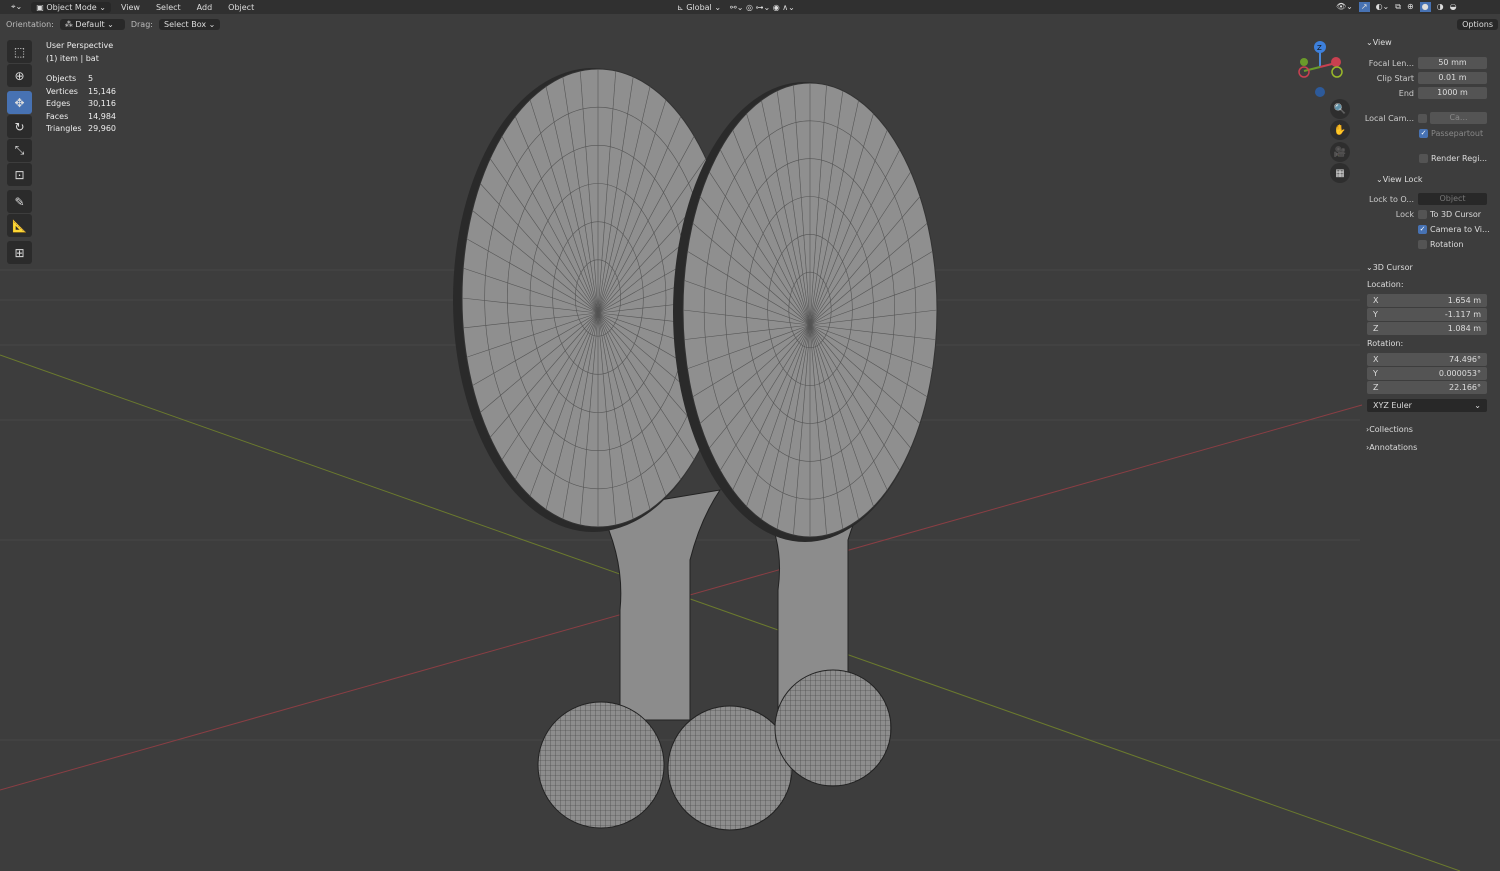 The width and height of the screenshot is (1500, 871). Describe the element at coordinates (1422, 229) in the screenshot. I see `camera-to-view-checkbox: ✓` at that location.